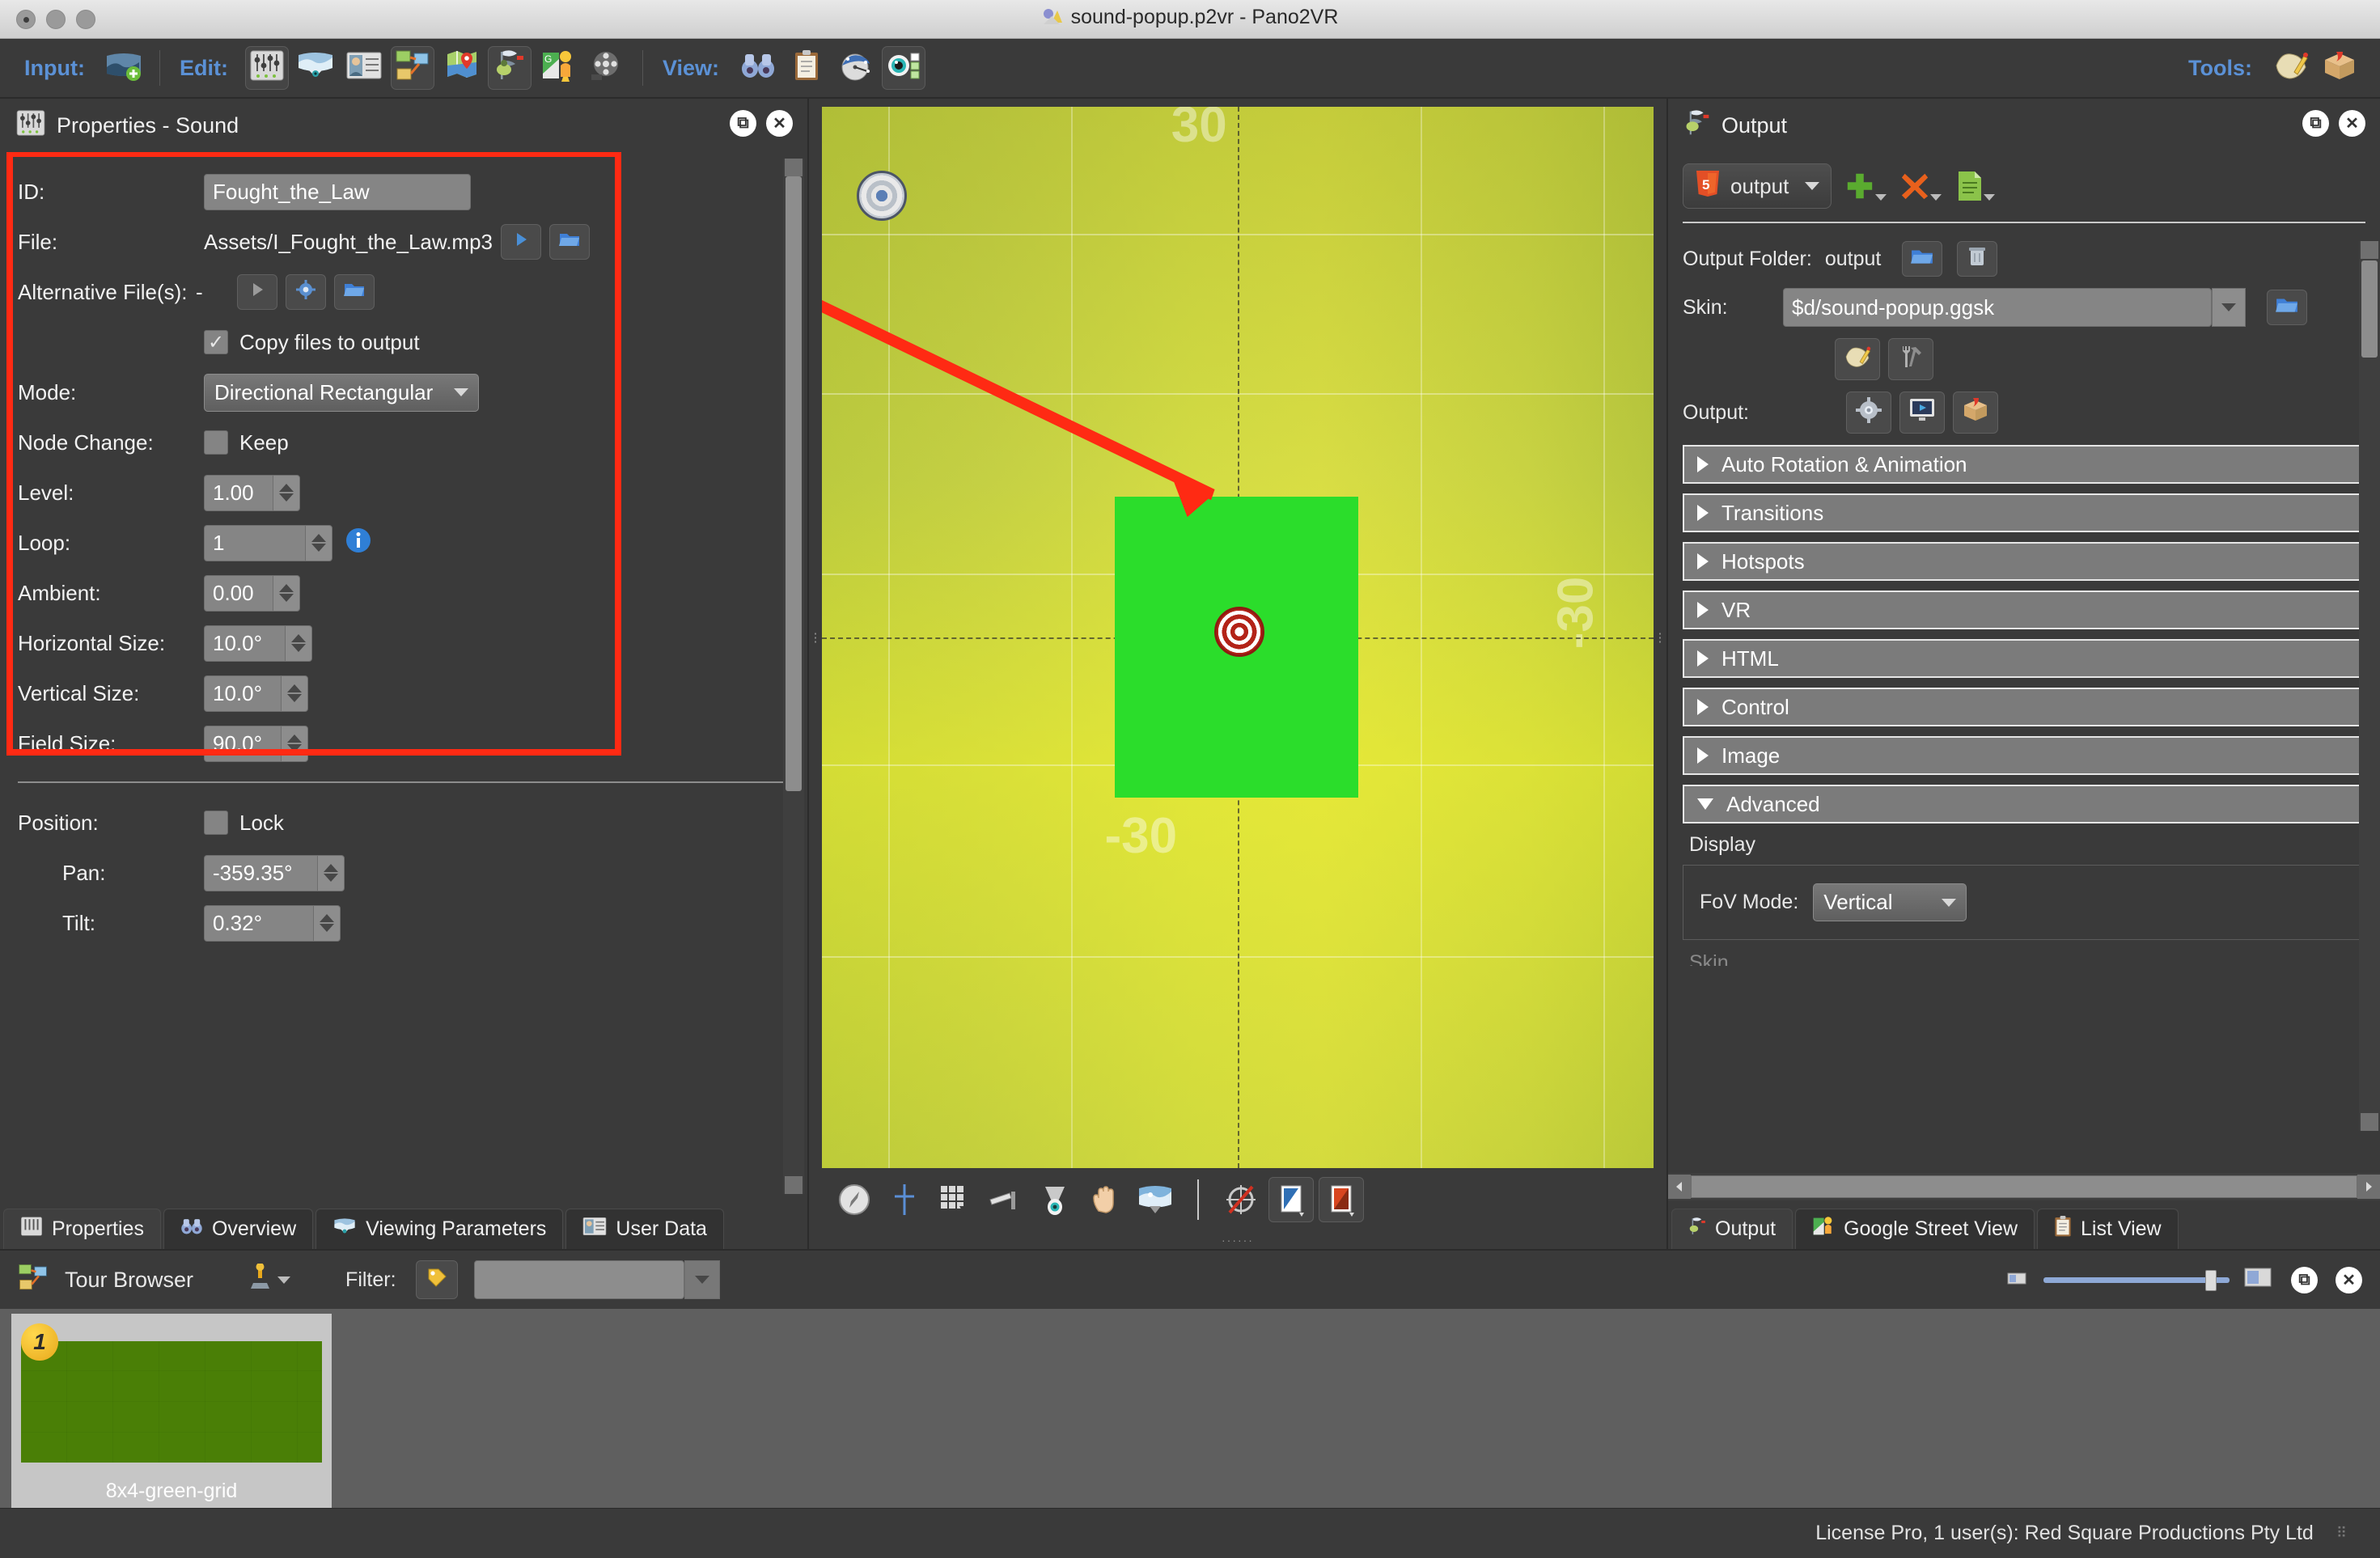  What do you see at coordinates (1975, 186) in the screenshot?
I see `output-document-button` at bounding box center [1975, 186].